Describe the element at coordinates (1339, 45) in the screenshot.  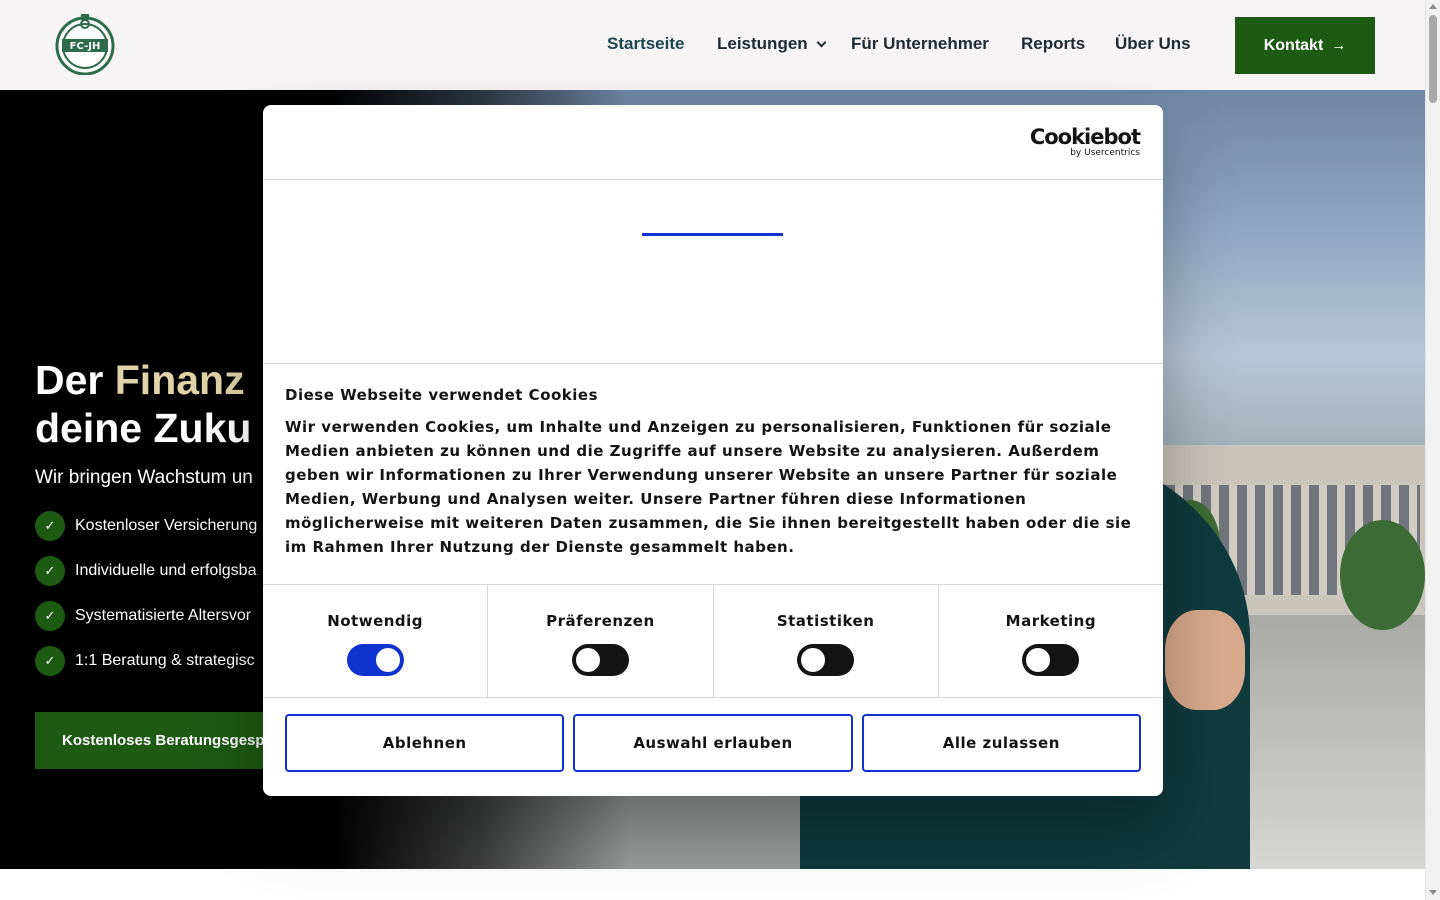
I see `arrow-right-icon: →` at that location.